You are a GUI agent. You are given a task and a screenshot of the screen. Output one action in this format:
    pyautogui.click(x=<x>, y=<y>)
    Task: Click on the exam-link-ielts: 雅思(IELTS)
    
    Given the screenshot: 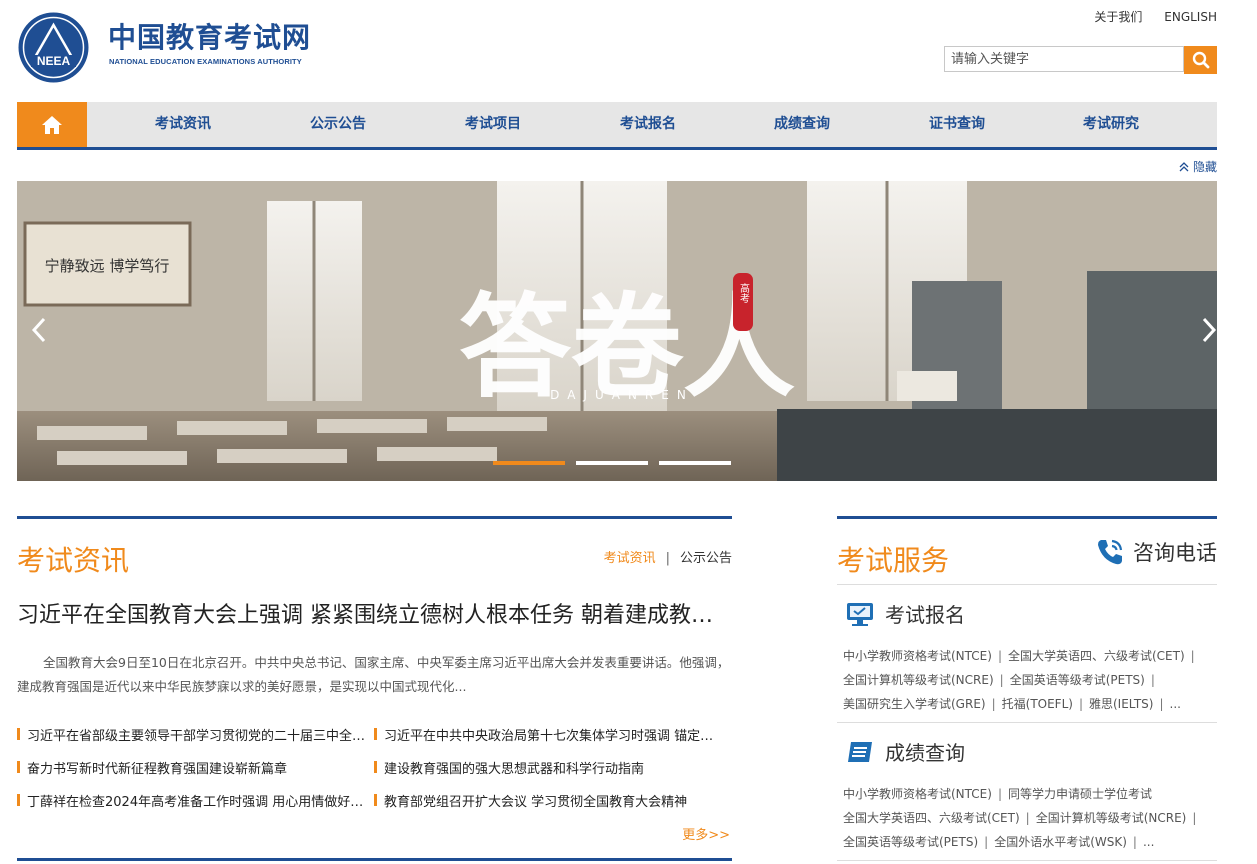 What is the action you would take?
    pyautogui.click(x=1121, y=704)
    